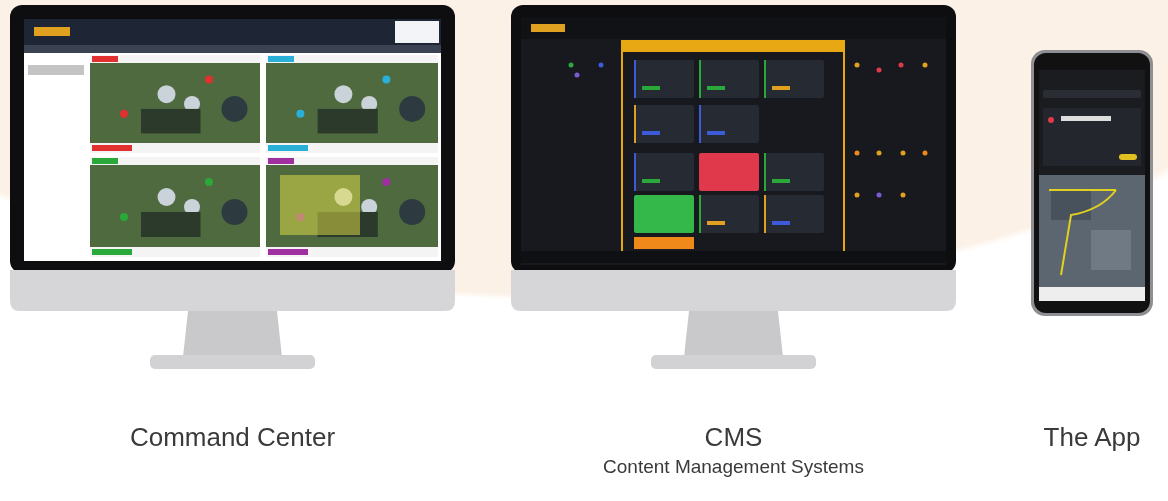  I want to click on product-title: Command Center, so click(232, 437).